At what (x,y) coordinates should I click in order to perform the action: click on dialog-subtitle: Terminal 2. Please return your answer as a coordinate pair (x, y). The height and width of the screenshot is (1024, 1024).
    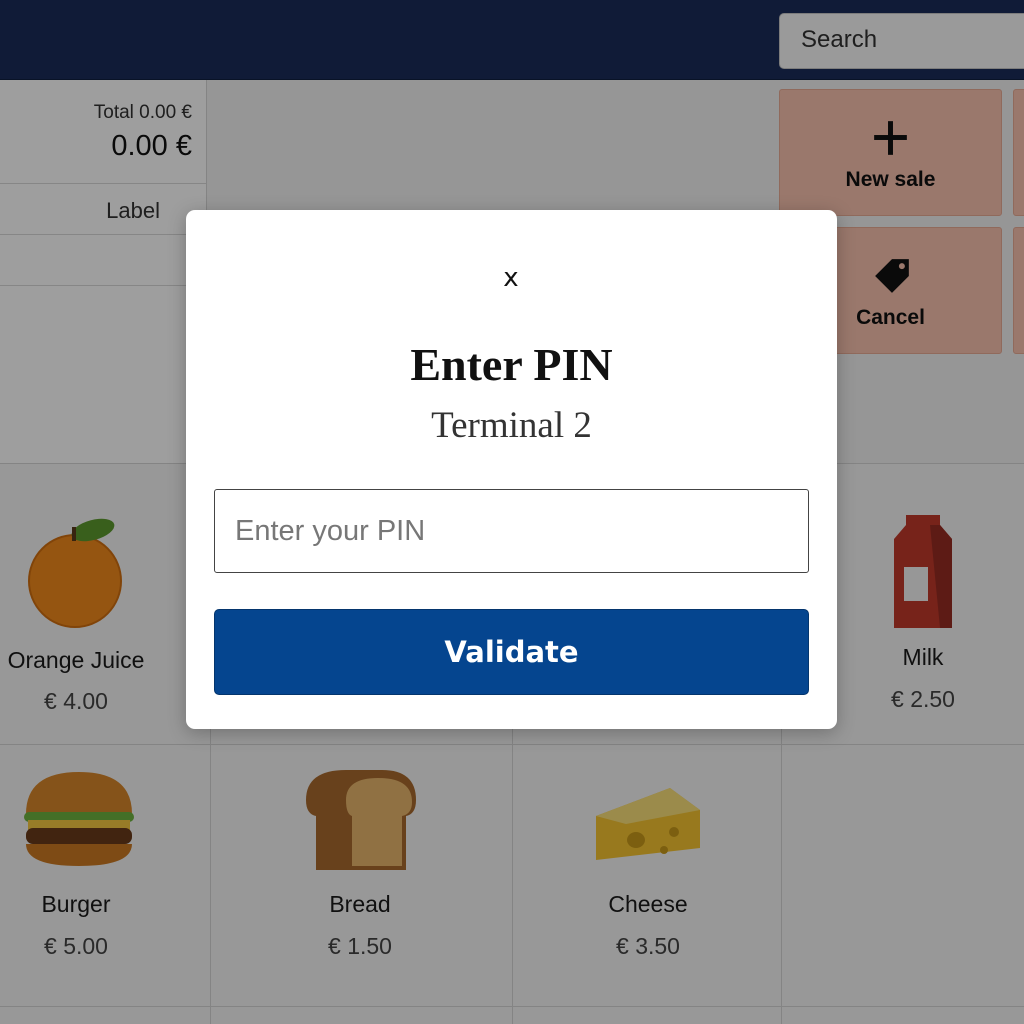
    Looking at the image, I should click on (511, 425).